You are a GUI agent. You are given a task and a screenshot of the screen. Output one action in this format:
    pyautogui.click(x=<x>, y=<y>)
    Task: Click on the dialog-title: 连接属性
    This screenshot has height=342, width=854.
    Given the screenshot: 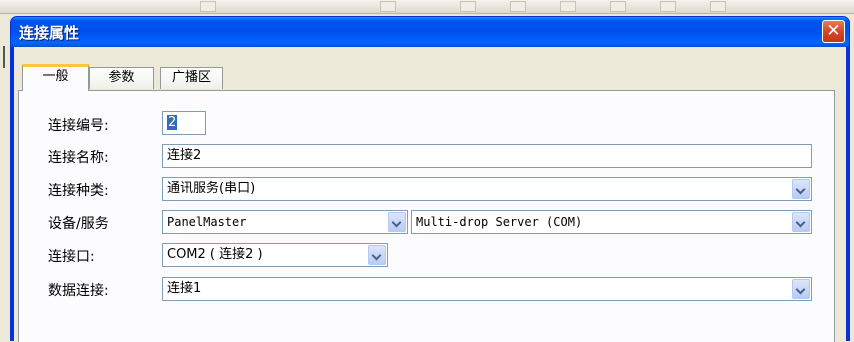 What is the action you would take?
    pyautogui.click(x=49, y=33)
    